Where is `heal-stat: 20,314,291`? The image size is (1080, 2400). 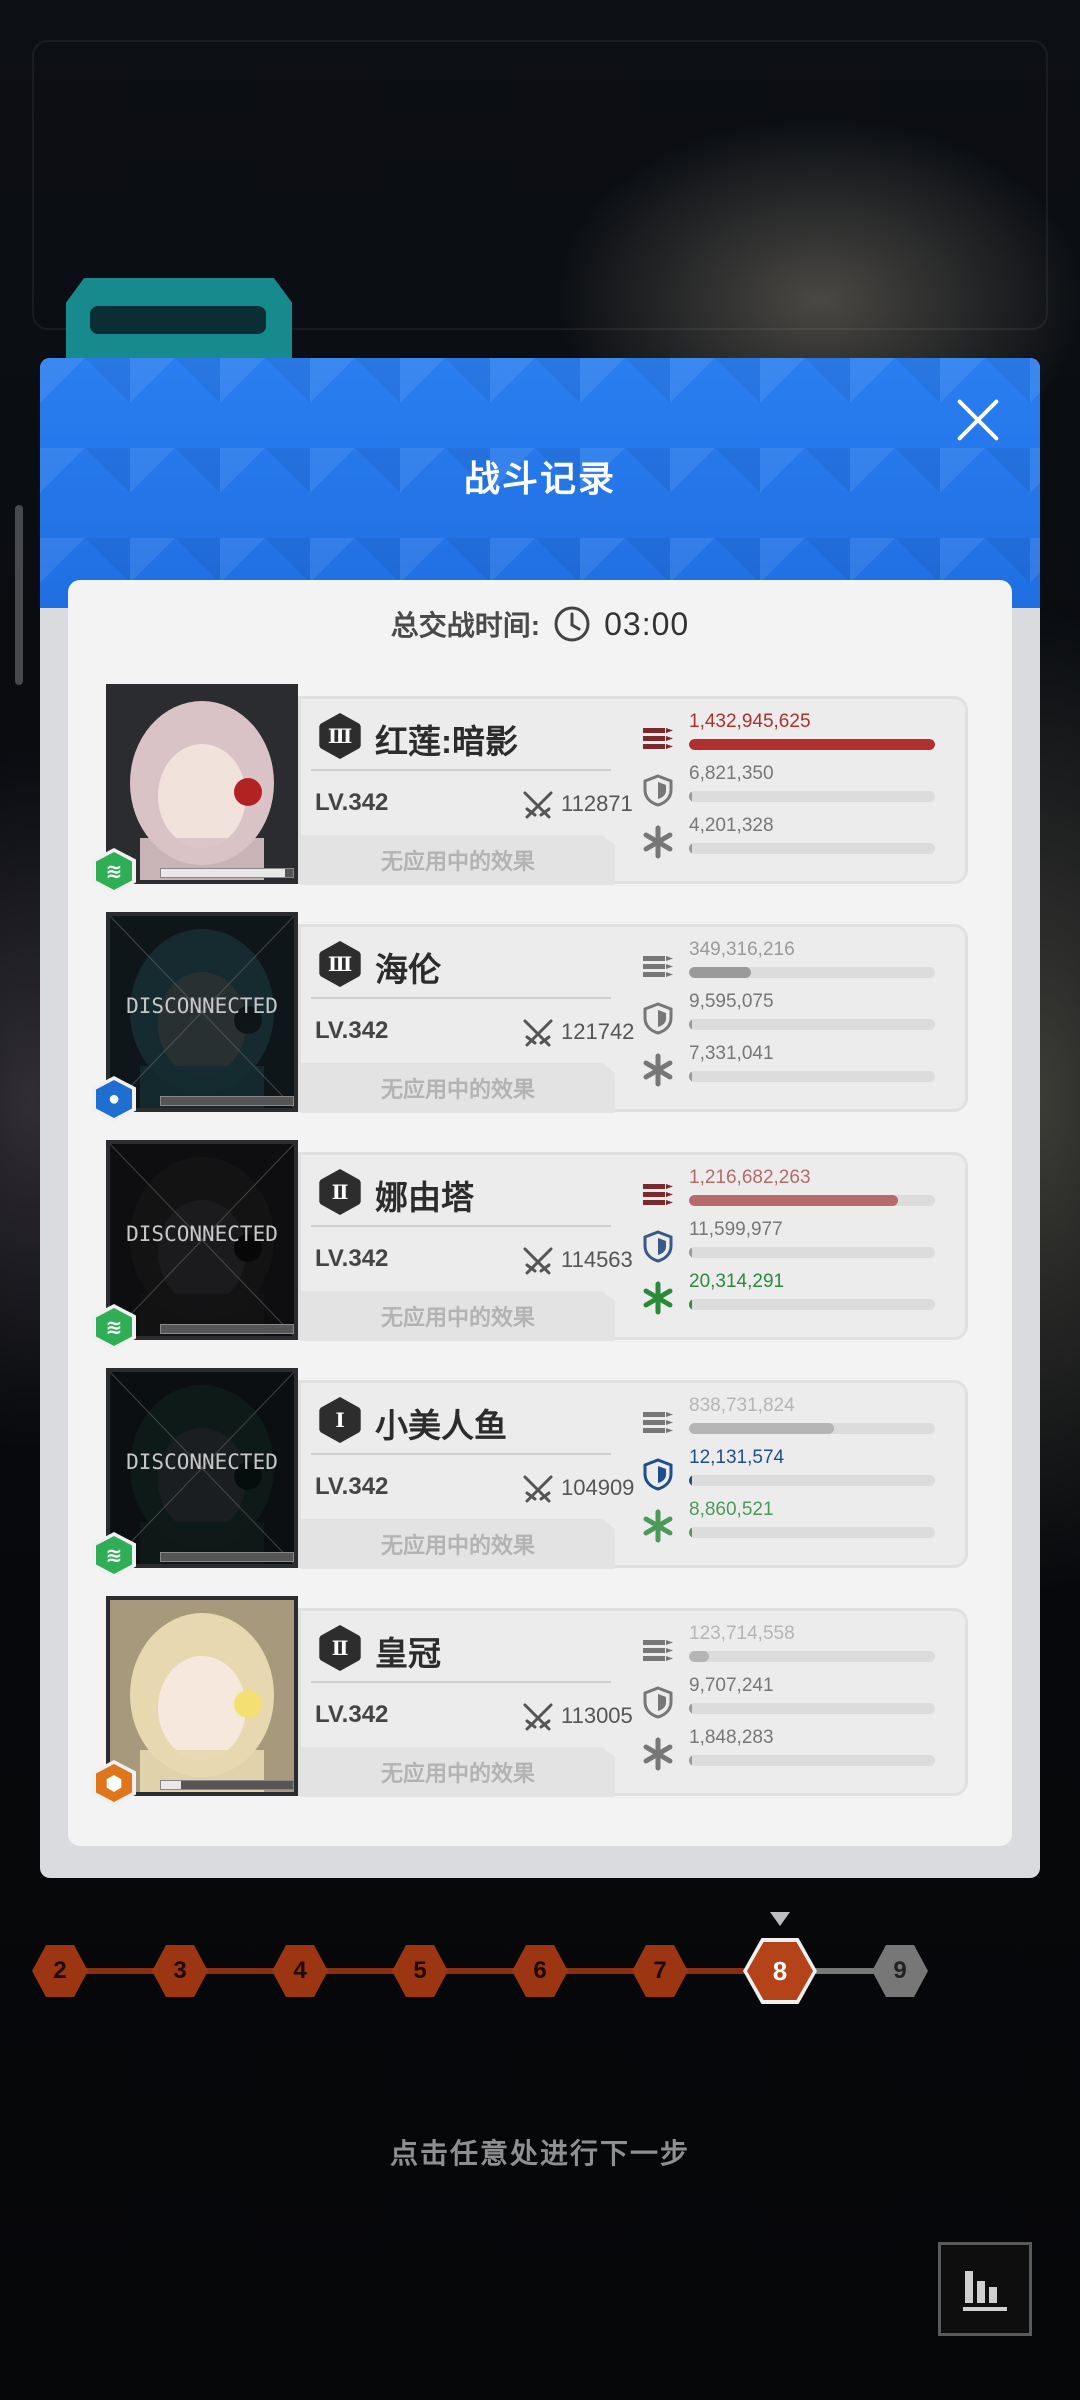
heal-stat: 20,314,291 is located at coordinates (796, 1296).